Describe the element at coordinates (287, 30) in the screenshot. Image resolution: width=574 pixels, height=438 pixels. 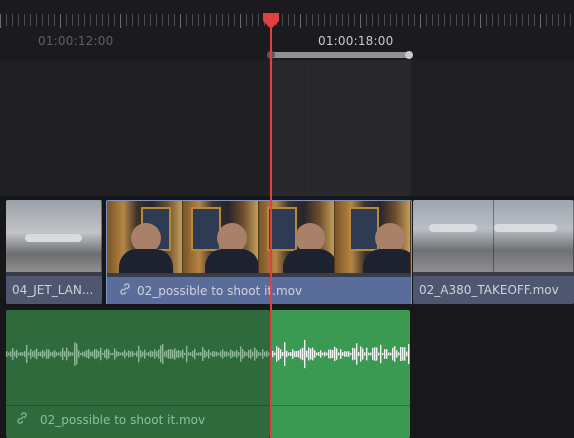
I see `timeline-ruler: 01:00:12:00 01:00:18:00` at that location.